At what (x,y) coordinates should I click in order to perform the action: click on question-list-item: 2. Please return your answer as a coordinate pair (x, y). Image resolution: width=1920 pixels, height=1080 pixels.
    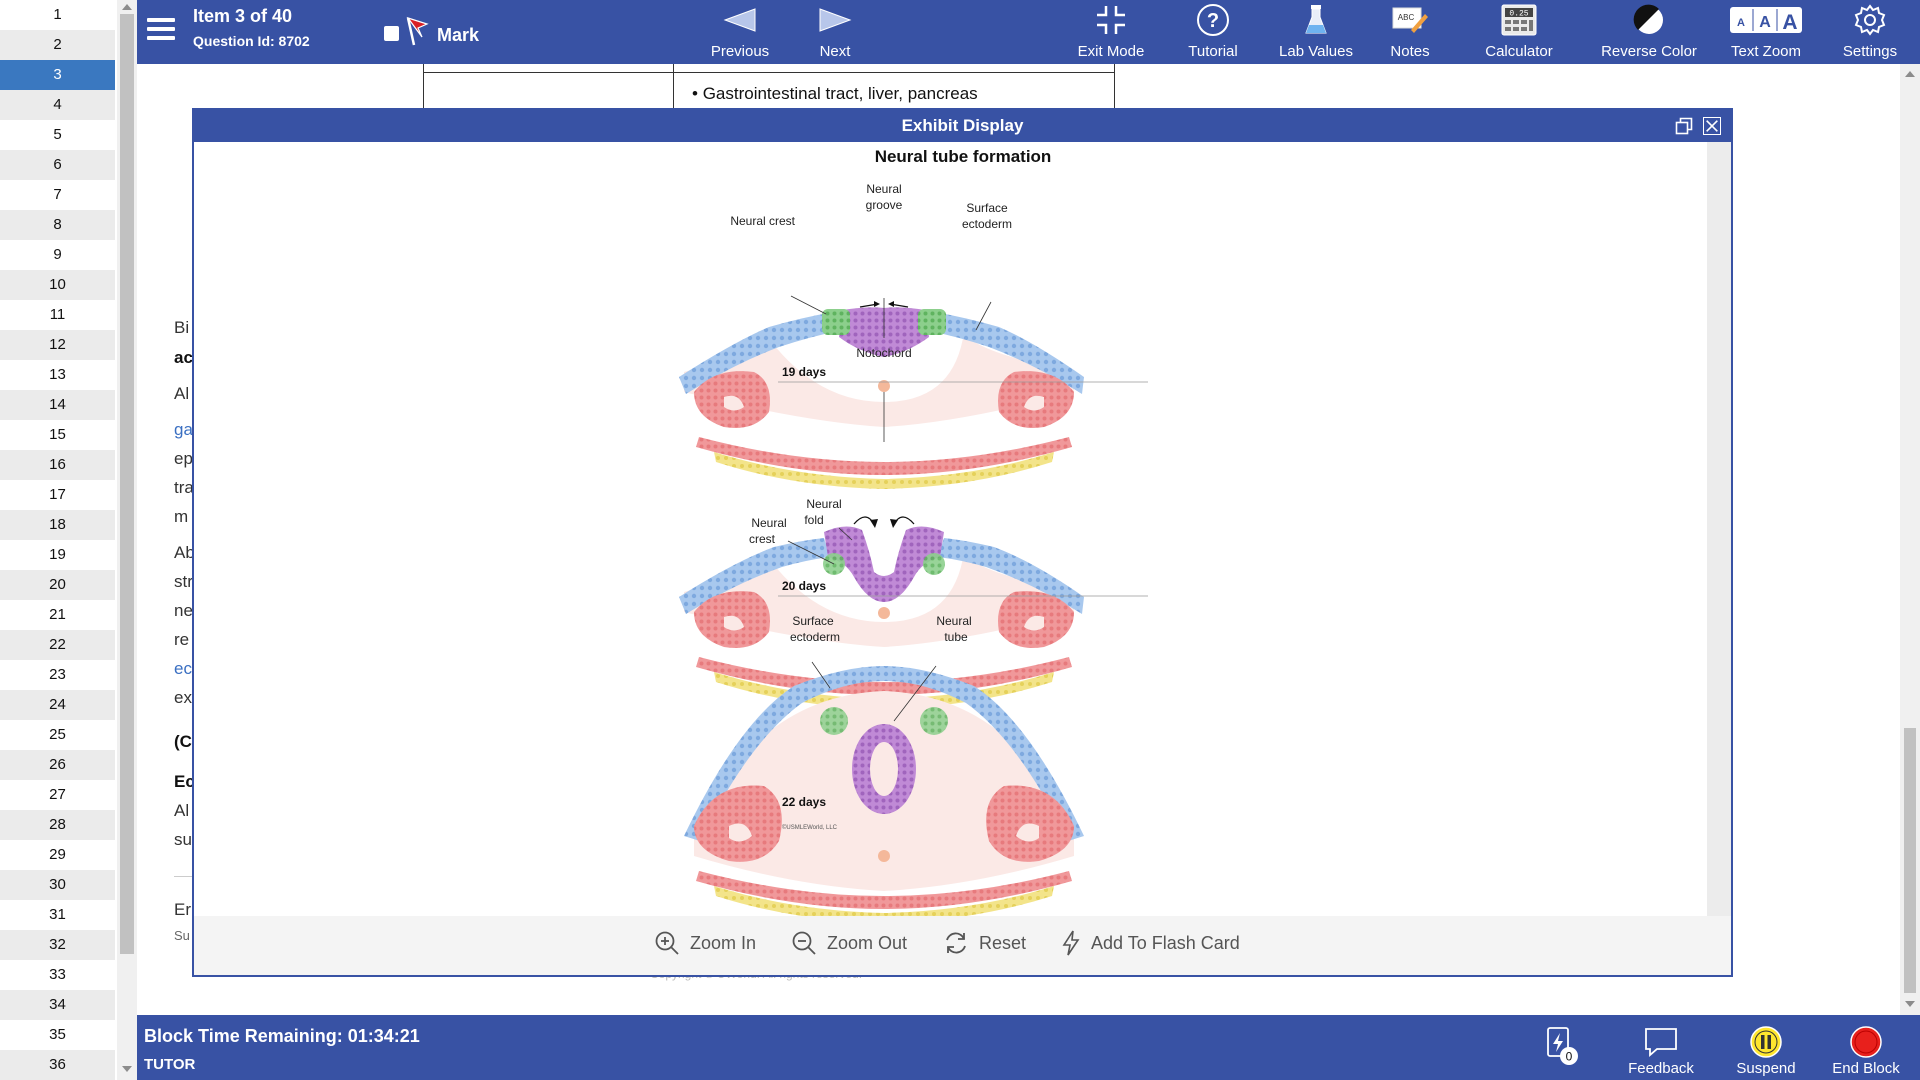
    Looking at the image, I should click on (57, 45).